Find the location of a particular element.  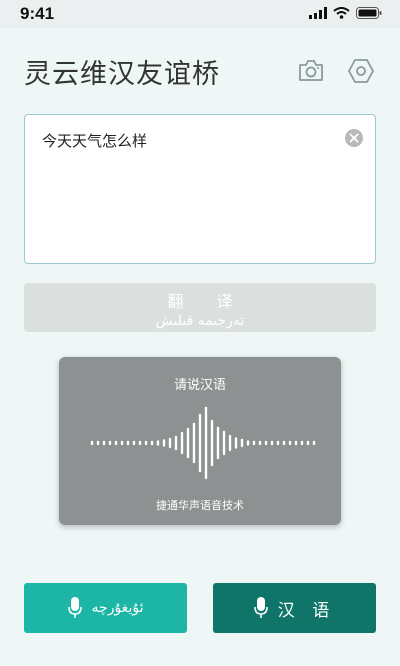

chinese-voice-button: 汉 语 is located at coordinates (294, 608).